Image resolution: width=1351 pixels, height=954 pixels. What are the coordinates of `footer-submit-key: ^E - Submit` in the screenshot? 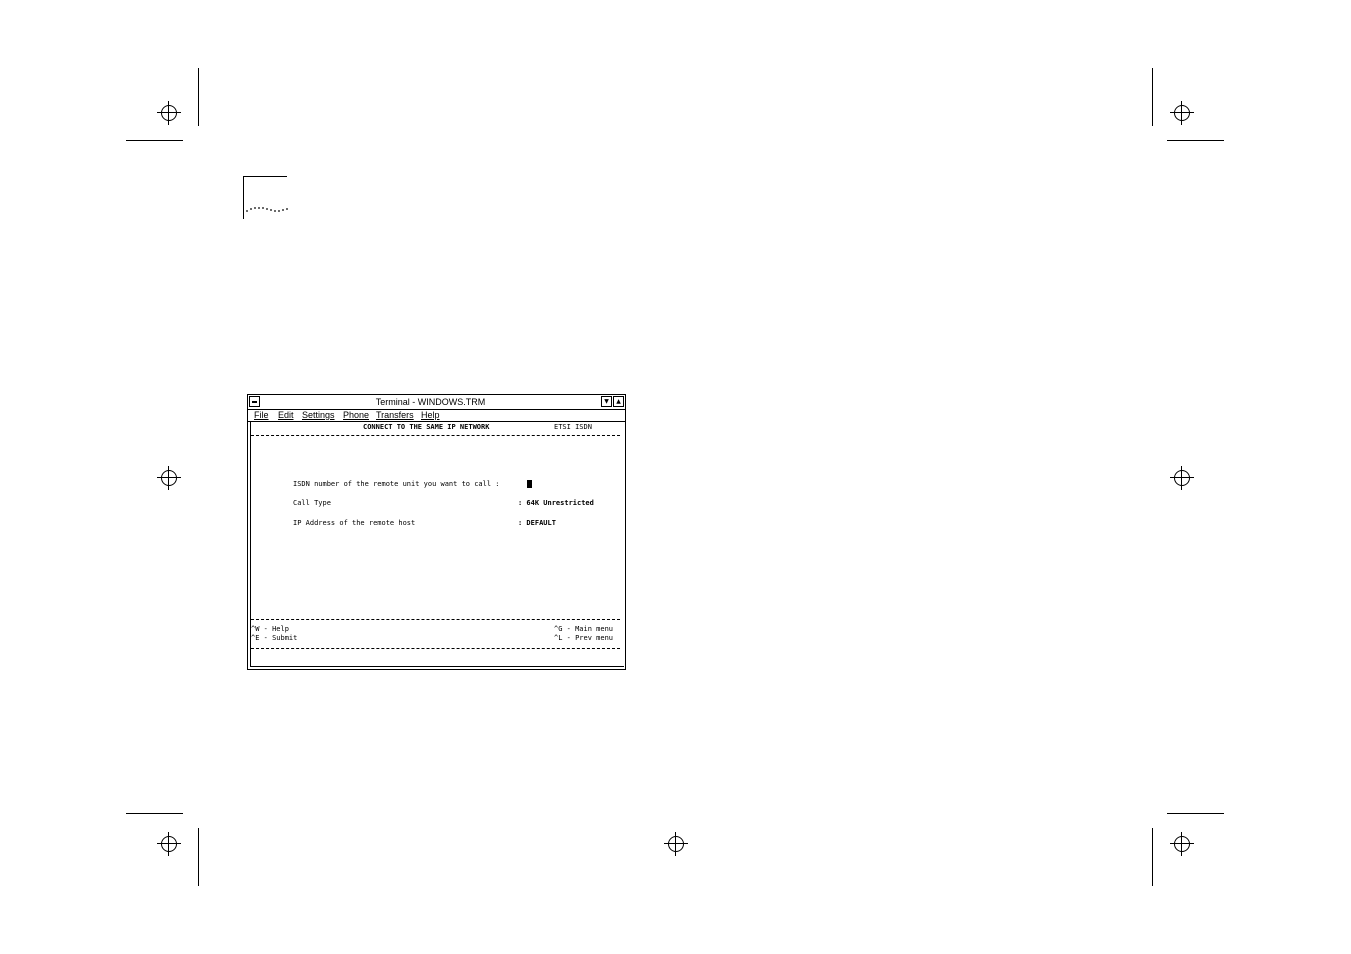 It's located at (274, 638).